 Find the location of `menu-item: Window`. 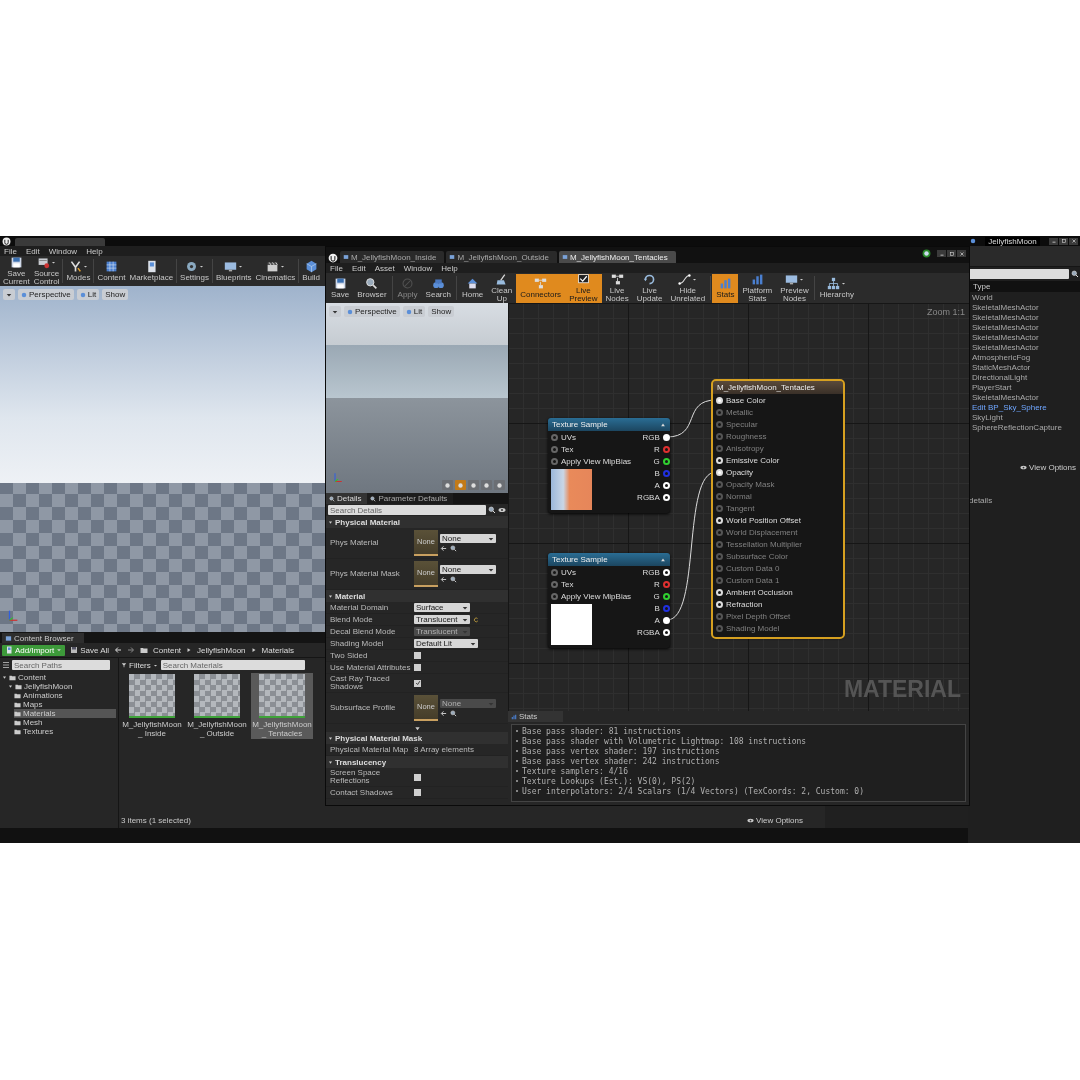

menu-item: Window is located at coordinates (63, 251).